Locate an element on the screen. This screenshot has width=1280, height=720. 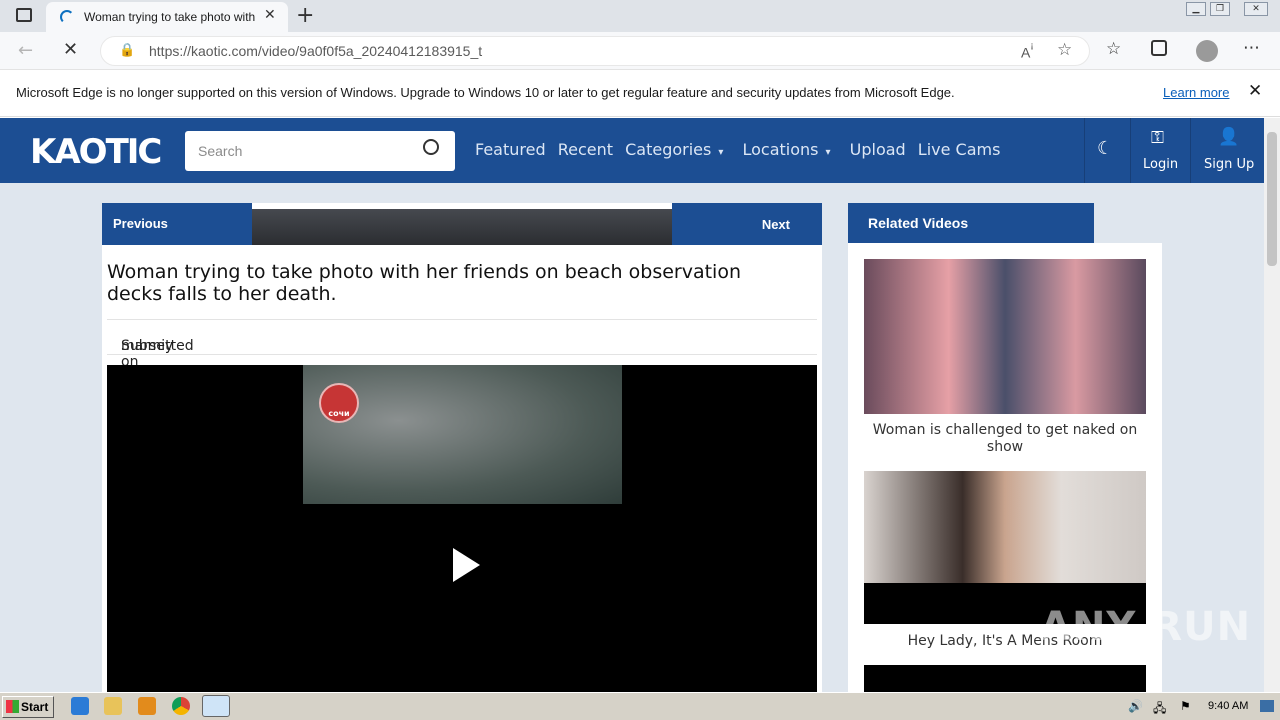
nav-upload: Upload is located at coordinates (878, 149).